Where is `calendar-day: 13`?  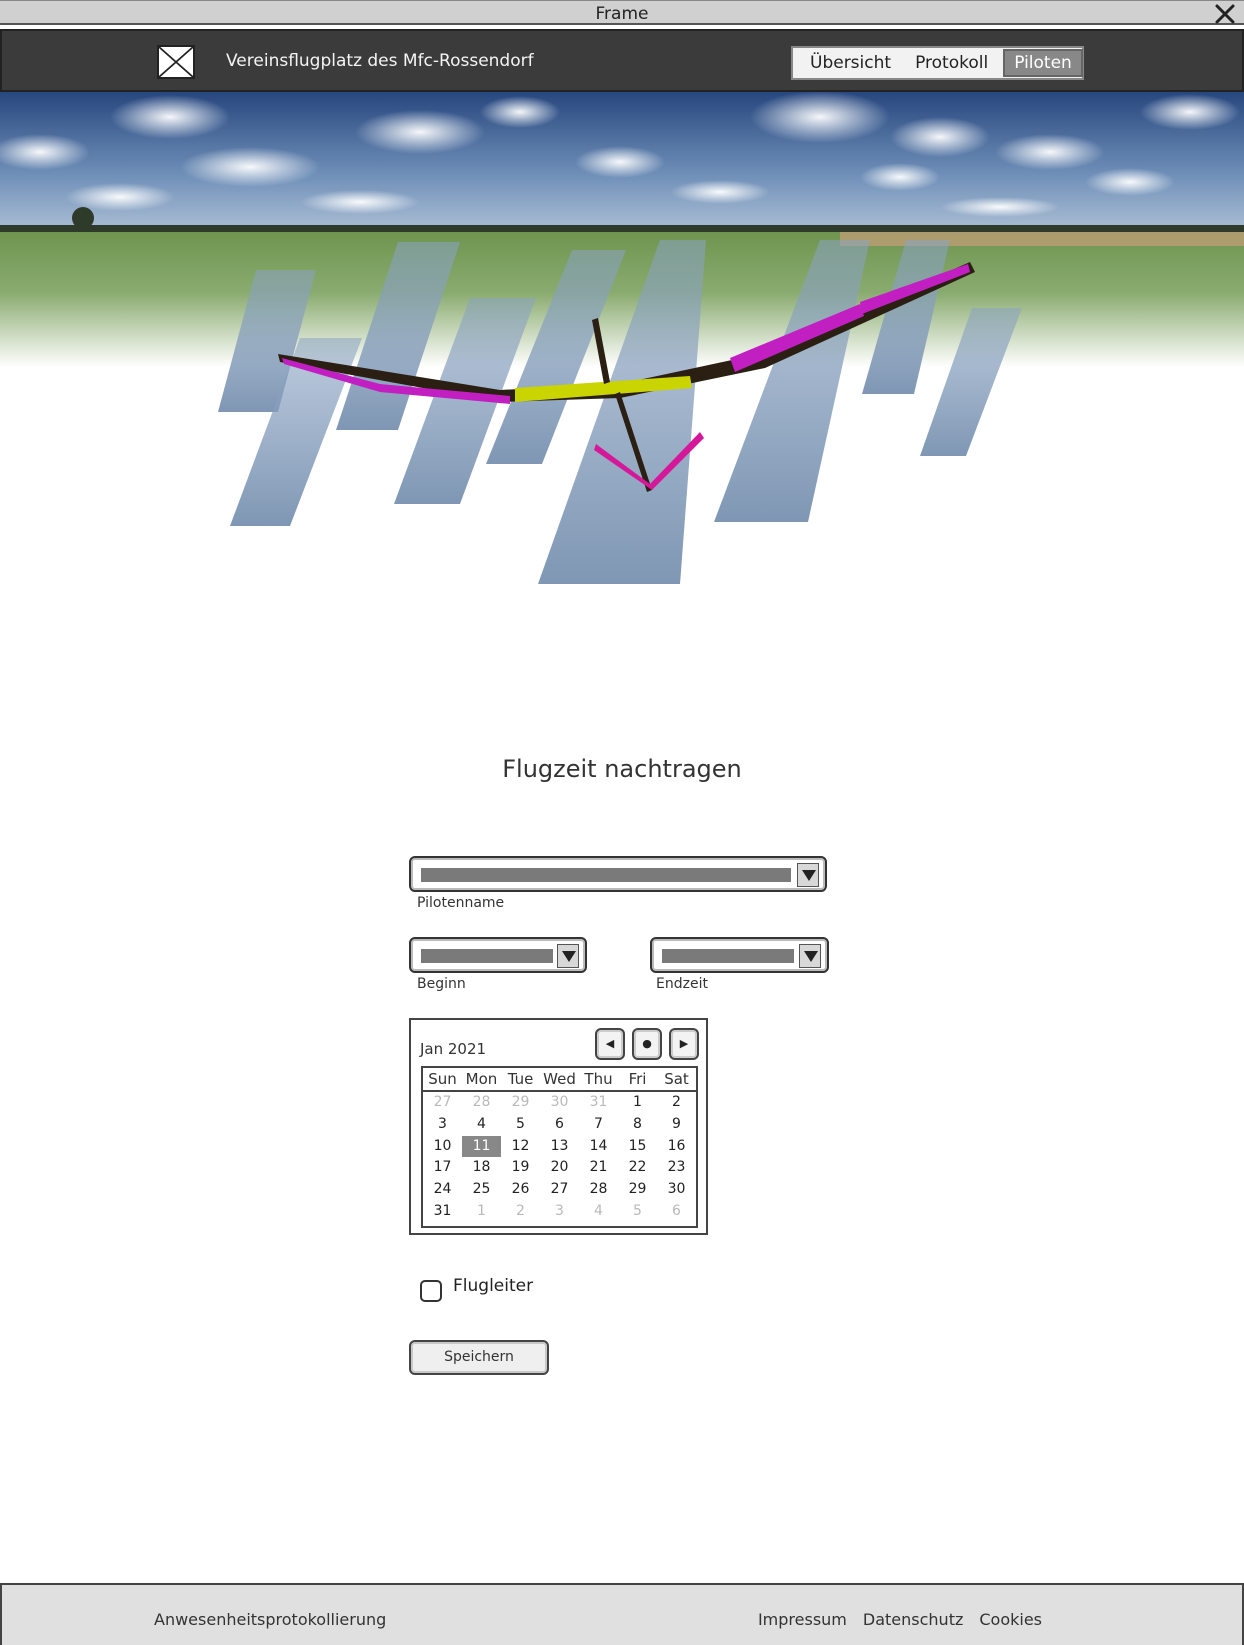 calendar-day: 13 is located at coordinates (559, 1147).